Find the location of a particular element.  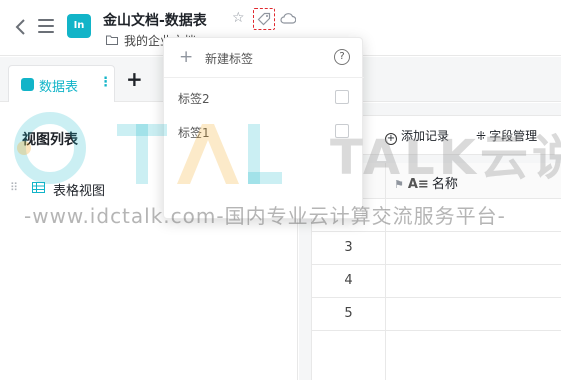

tag-checkbox is located at coordinates (342, 97).